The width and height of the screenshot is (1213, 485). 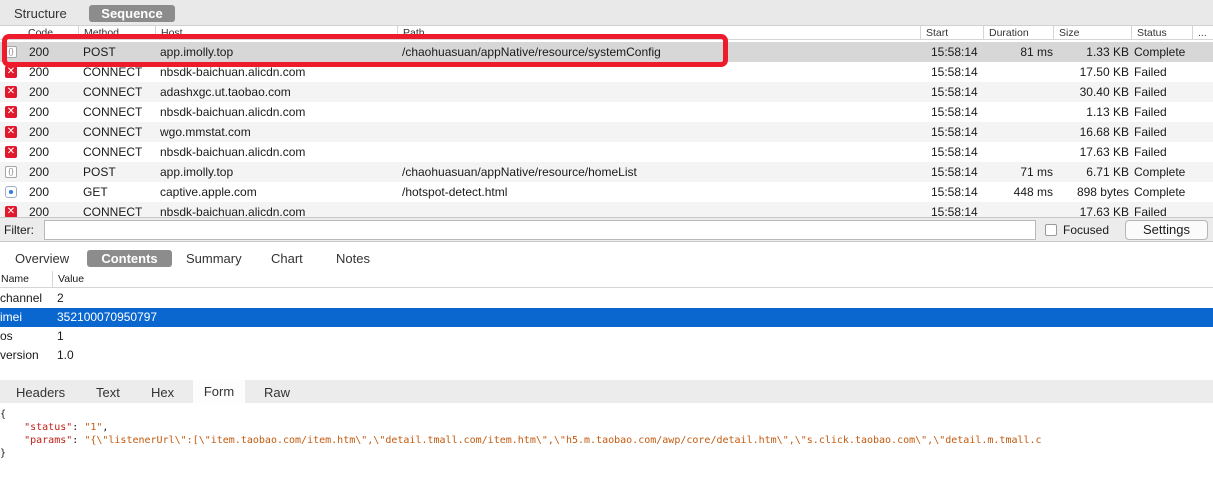 I want to click on web-icon, so click(x=11, y=192).